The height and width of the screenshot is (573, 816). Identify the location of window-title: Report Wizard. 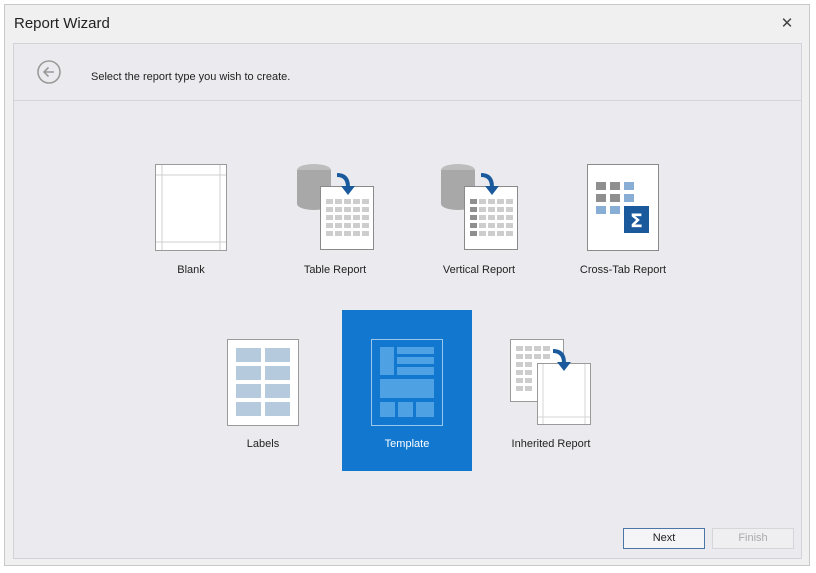
(62, 23).